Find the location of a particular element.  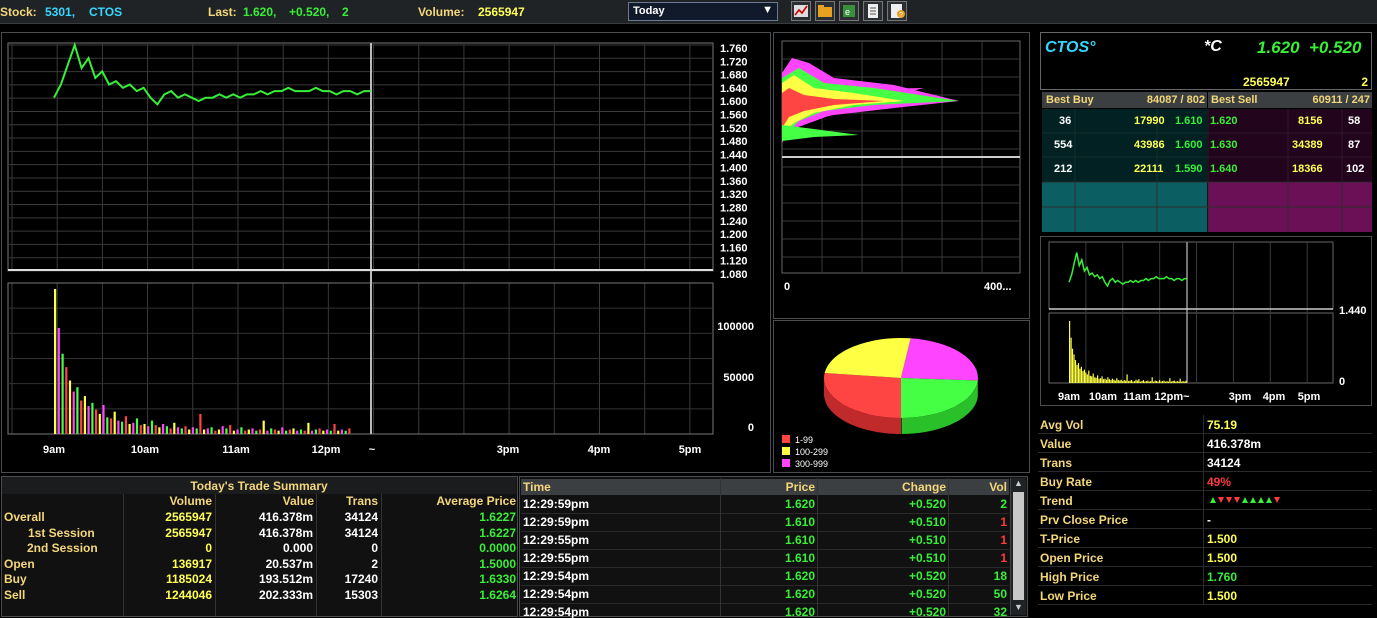

quote-change: +0.520 is located at coordinates (1335, 47).